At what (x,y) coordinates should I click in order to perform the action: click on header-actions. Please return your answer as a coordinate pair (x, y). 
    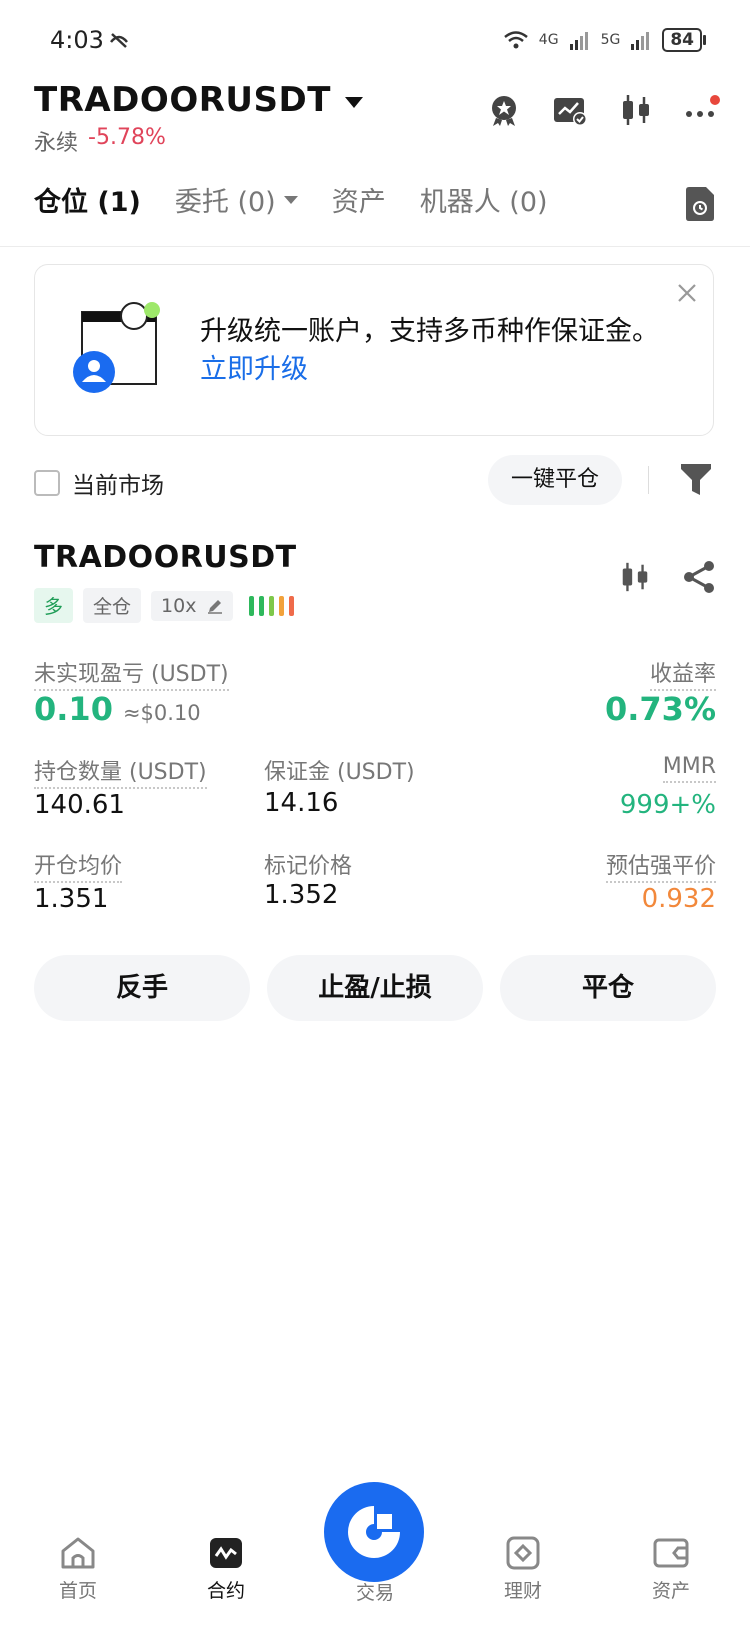
    Looking at the image, I should click on (603, 110).